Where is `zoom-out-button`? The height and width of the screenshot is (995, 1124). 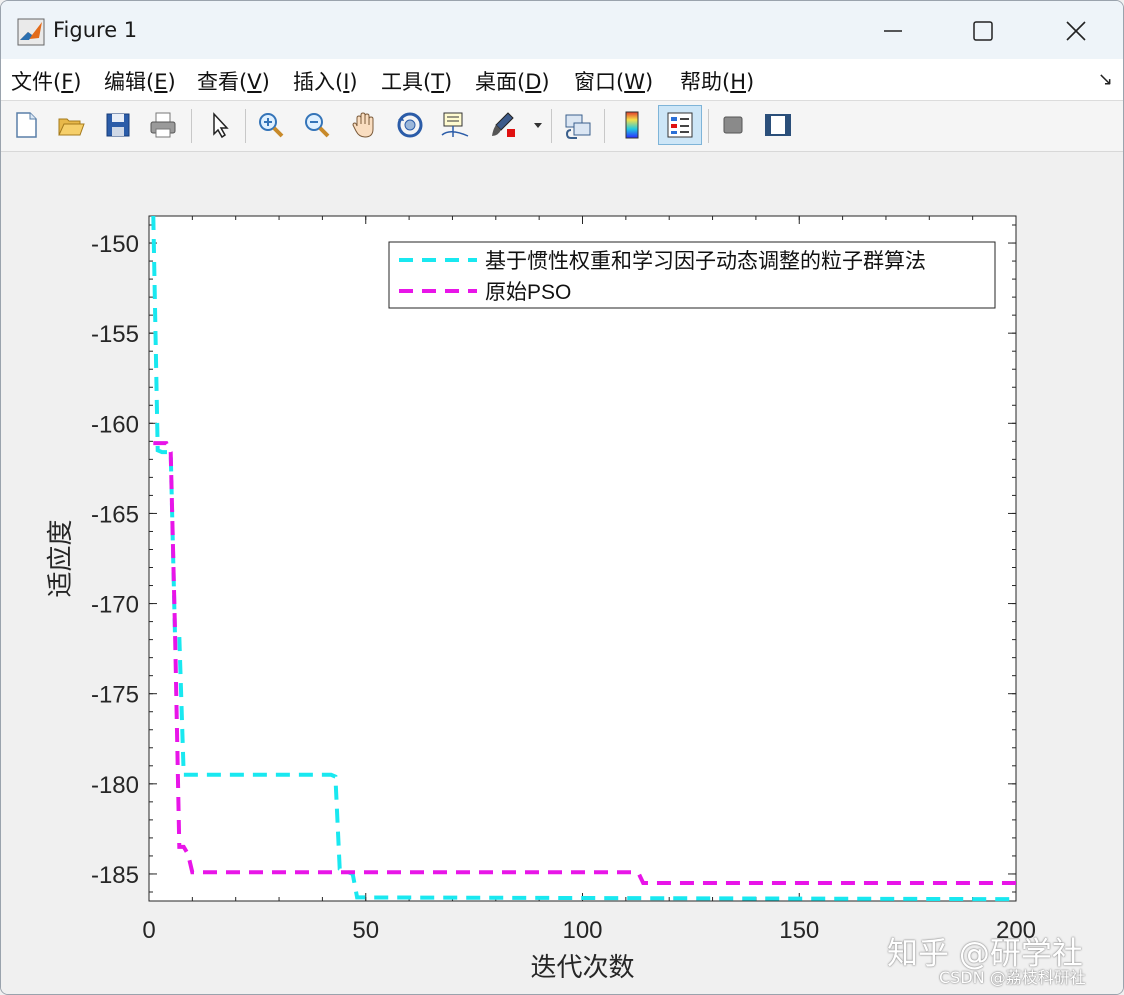 zoom-out-button is located at coordinates (317, 125).